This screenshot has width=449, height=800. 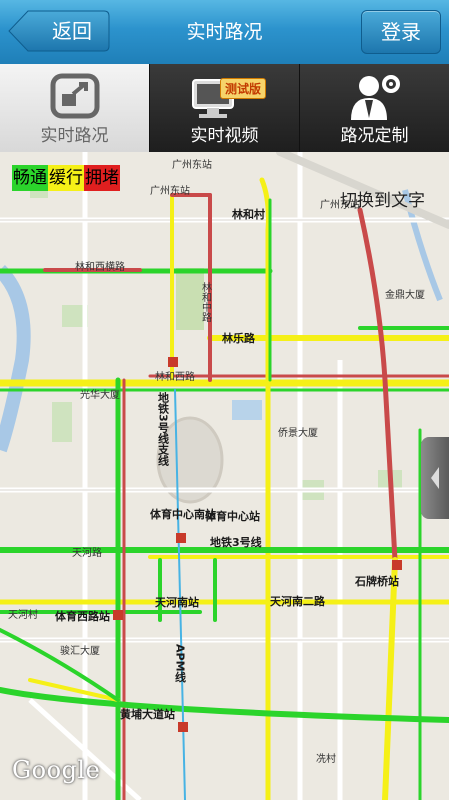 I want to click on map-label: APM线, so click(x=180, y=663).